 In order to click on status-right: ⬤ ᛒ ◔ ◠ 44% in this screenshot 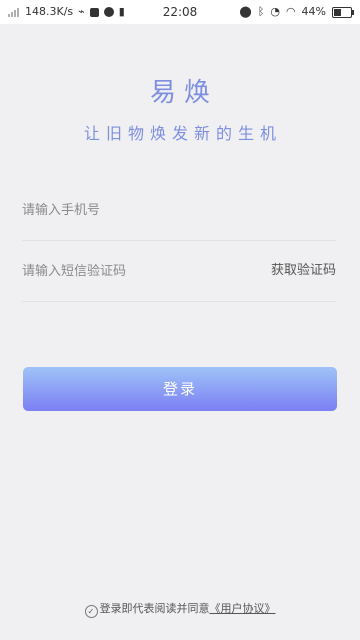, I will do `click(293, 12)`.